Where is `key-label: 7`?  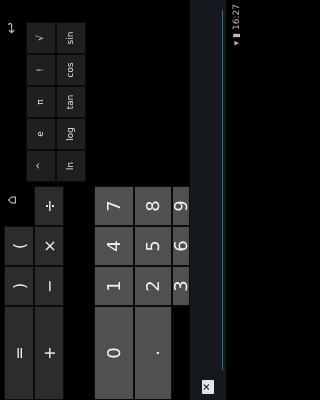 key-label: 7 is located at coordinates (114, 206).